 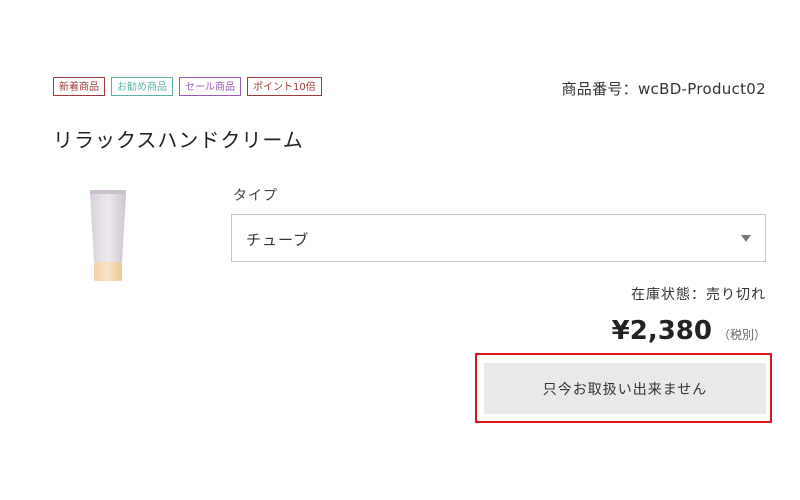 I want to click on price-row: ¥2,380 （税別）, so click(x=689, y=331).